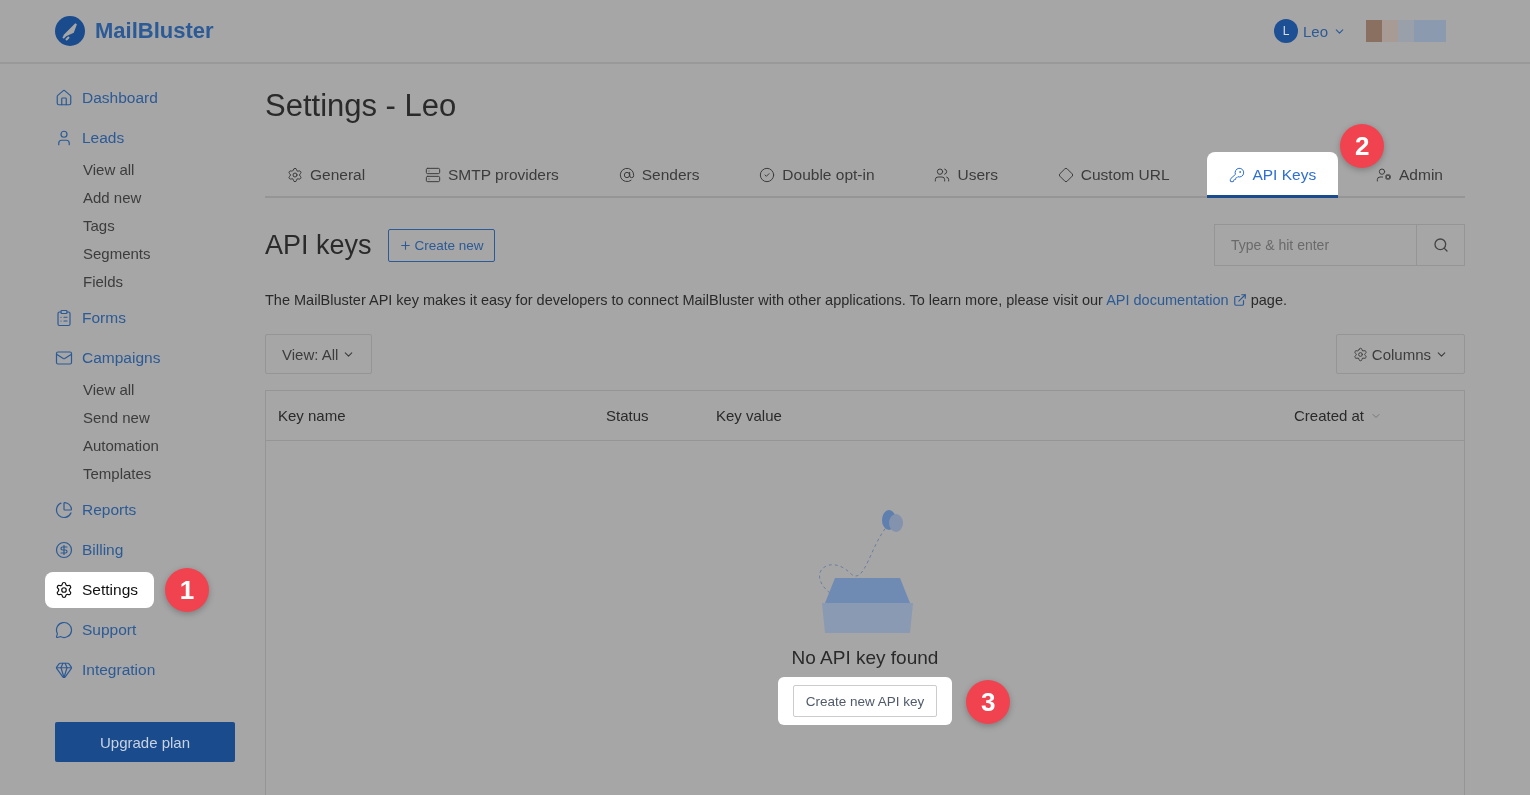 The height and width of the screenshot is (795, 1530). I want to click on sidebar-item: Leads, so click(93, 138).